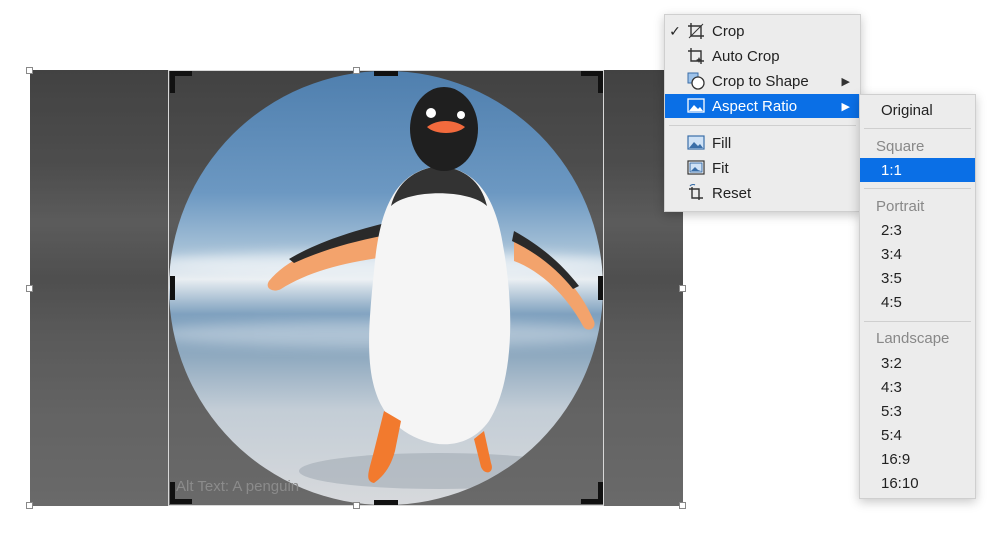  I want to click on crop-handle-left, so click(172, 288).